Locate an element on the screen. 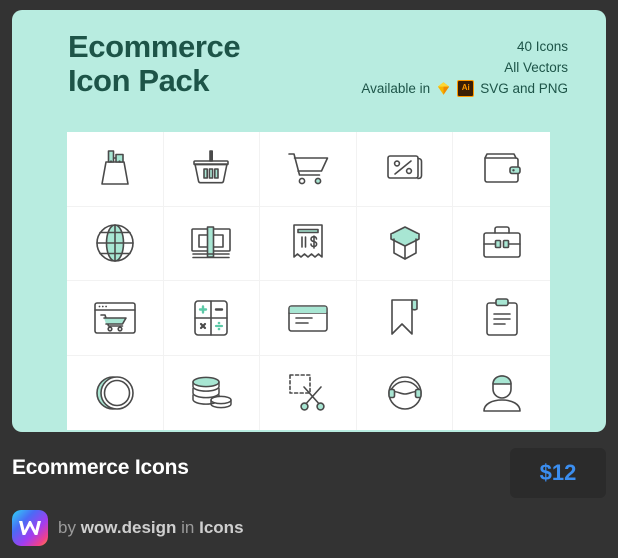 The width and height of the screenshot is (618, 558). sketch-diamond-icon is located at coordinates (443, 88).